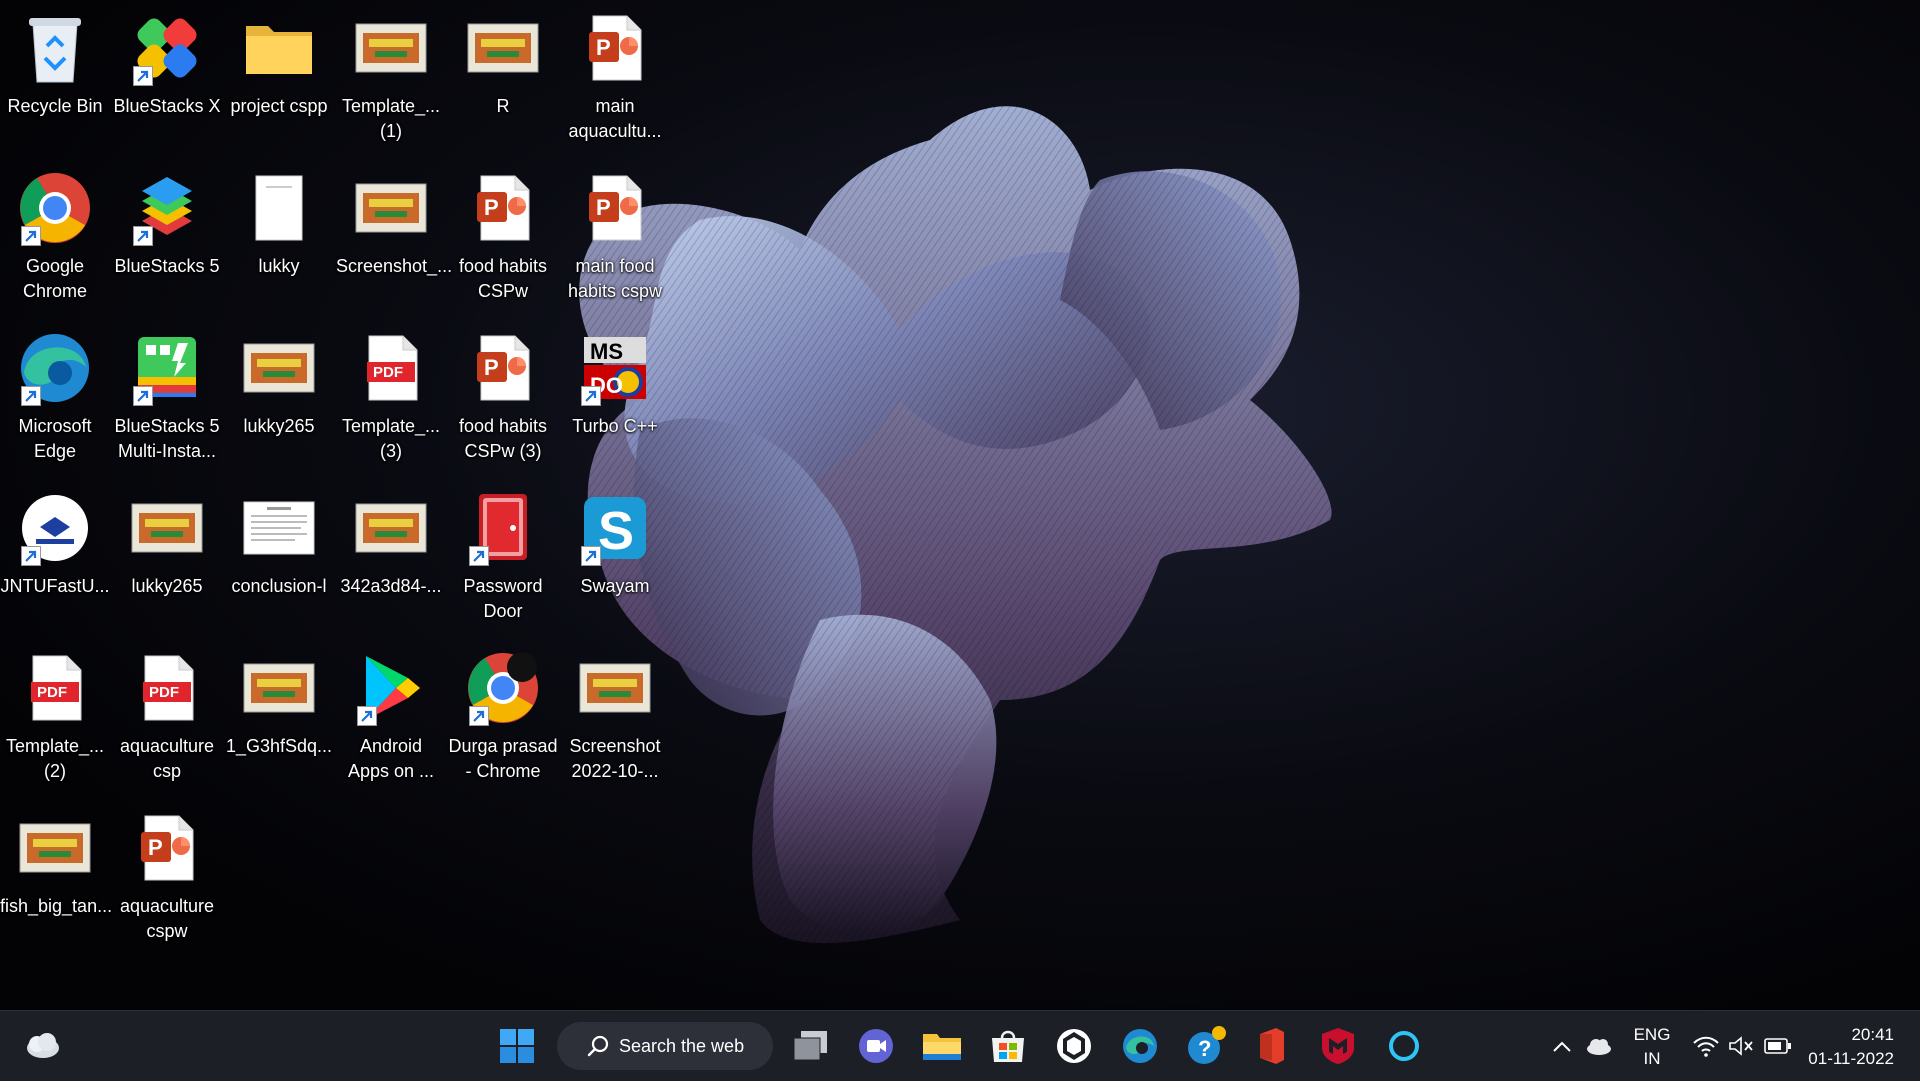 This screenshot has height=1081, width=1920. What do you see at coordinates (517, 1046) in the screenshot?
I see `start-button` at bounding box center [517, 1046].